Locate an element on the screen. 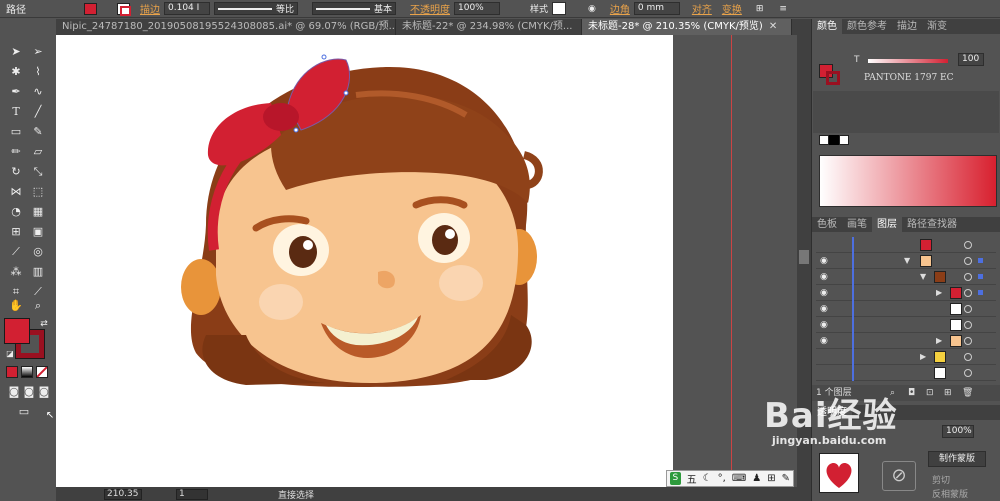 Image resolution: width=1000 pixels, height=501 pixels. color-spectrum is located at coordinates (908, 181).